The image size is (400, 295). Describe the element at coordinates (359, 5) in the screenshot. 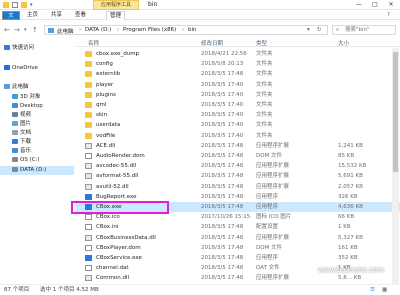

I see `minimize-button: —` at that location.